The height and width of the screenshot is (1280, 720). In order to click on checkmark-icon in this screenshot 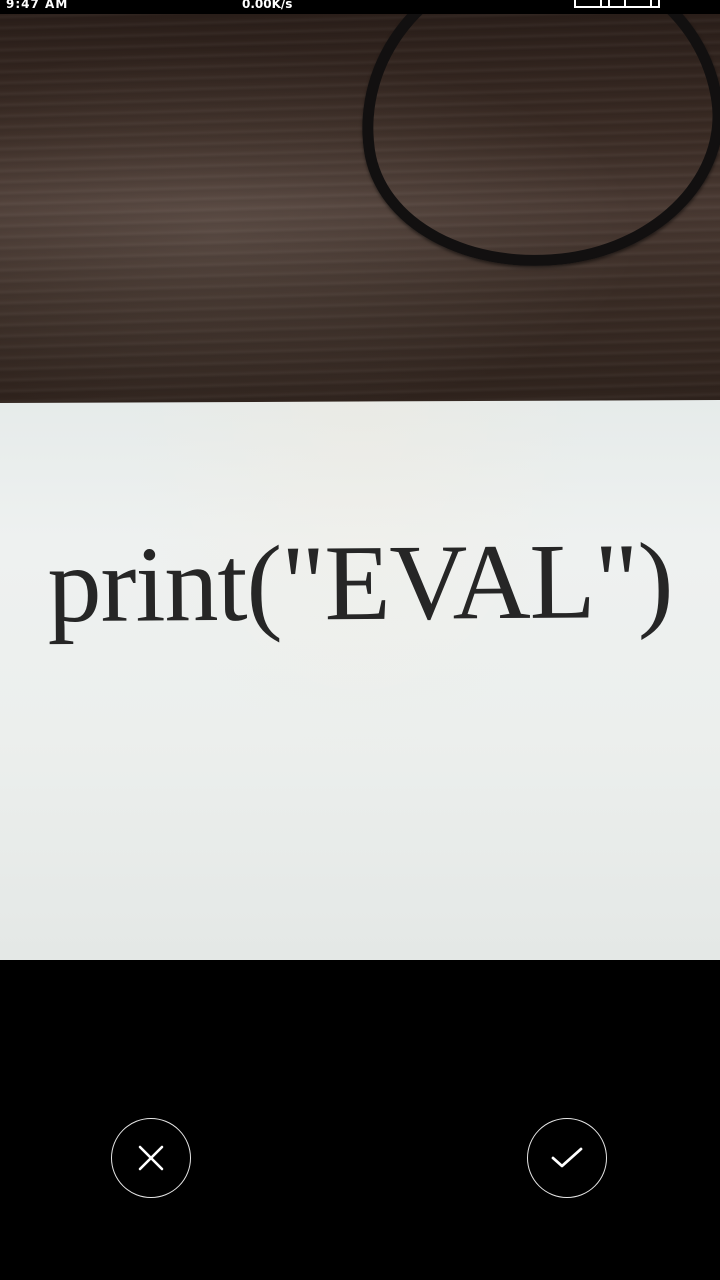, I will do `click(567, 1157)`.